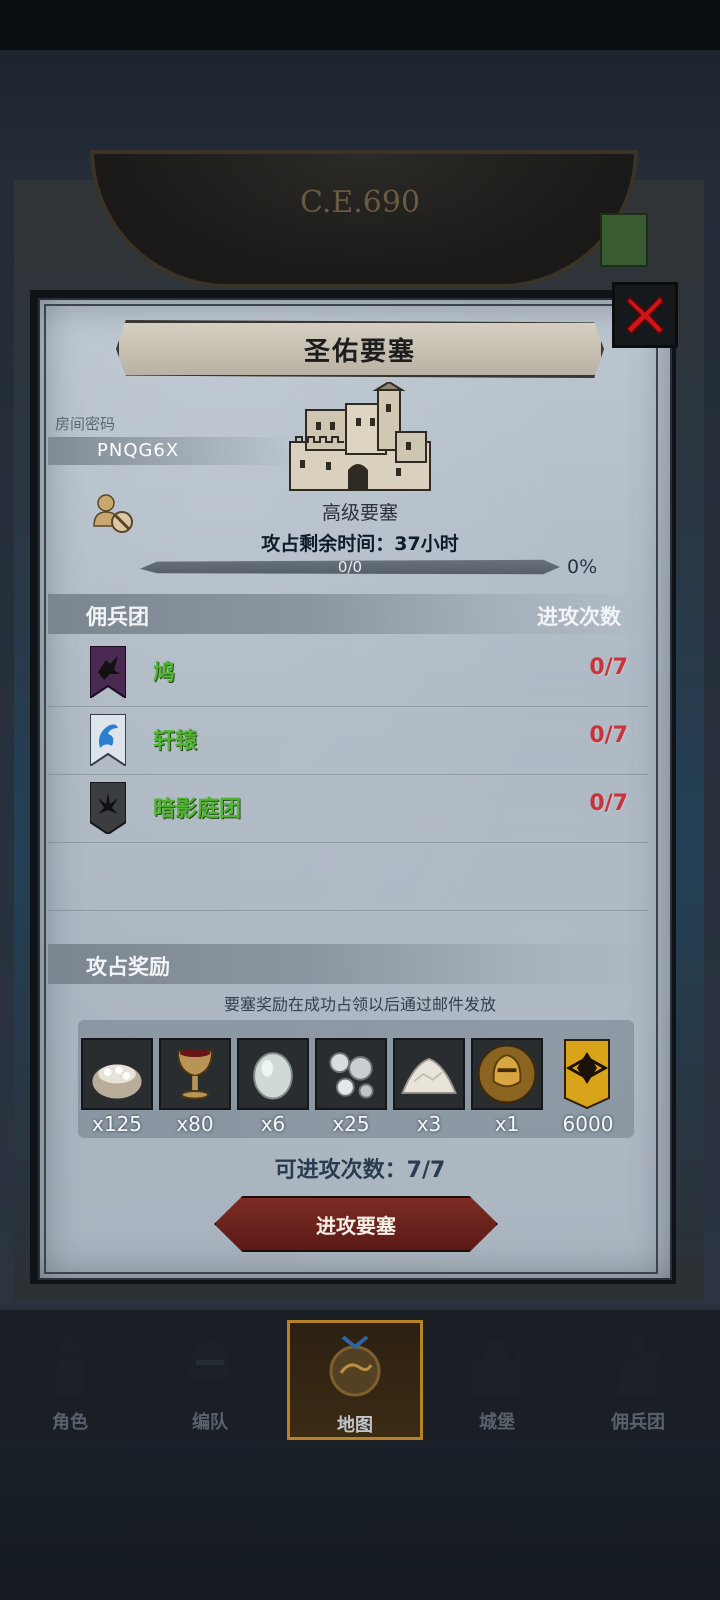 The width and height of the screenshot is (720, 1600). I want to click on tab-label: 地图, so click(355, 1425).